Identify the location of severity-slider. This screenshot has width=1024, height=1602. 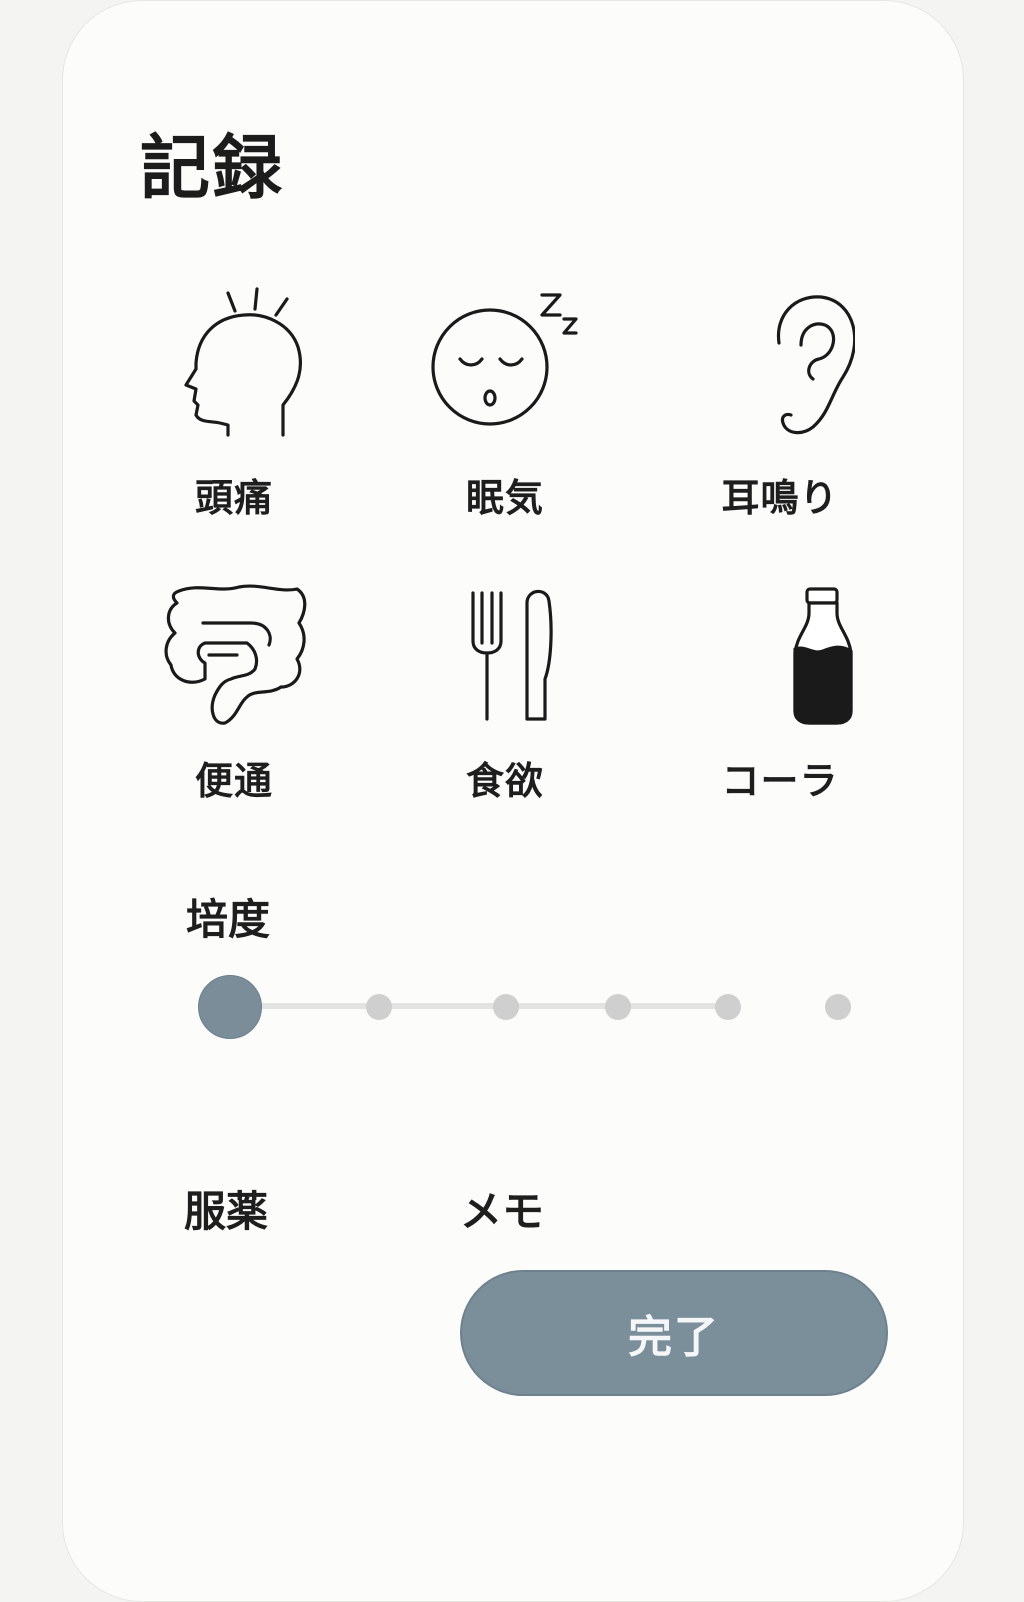
(529, 1007).